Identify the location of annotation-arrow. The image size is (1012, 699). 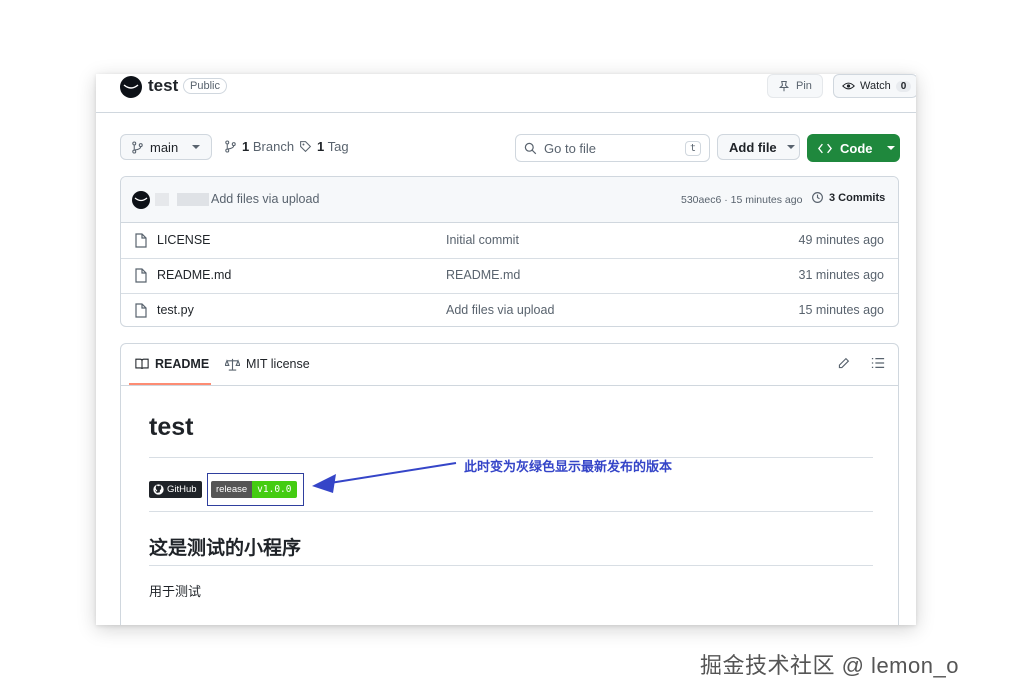
(384, 477).